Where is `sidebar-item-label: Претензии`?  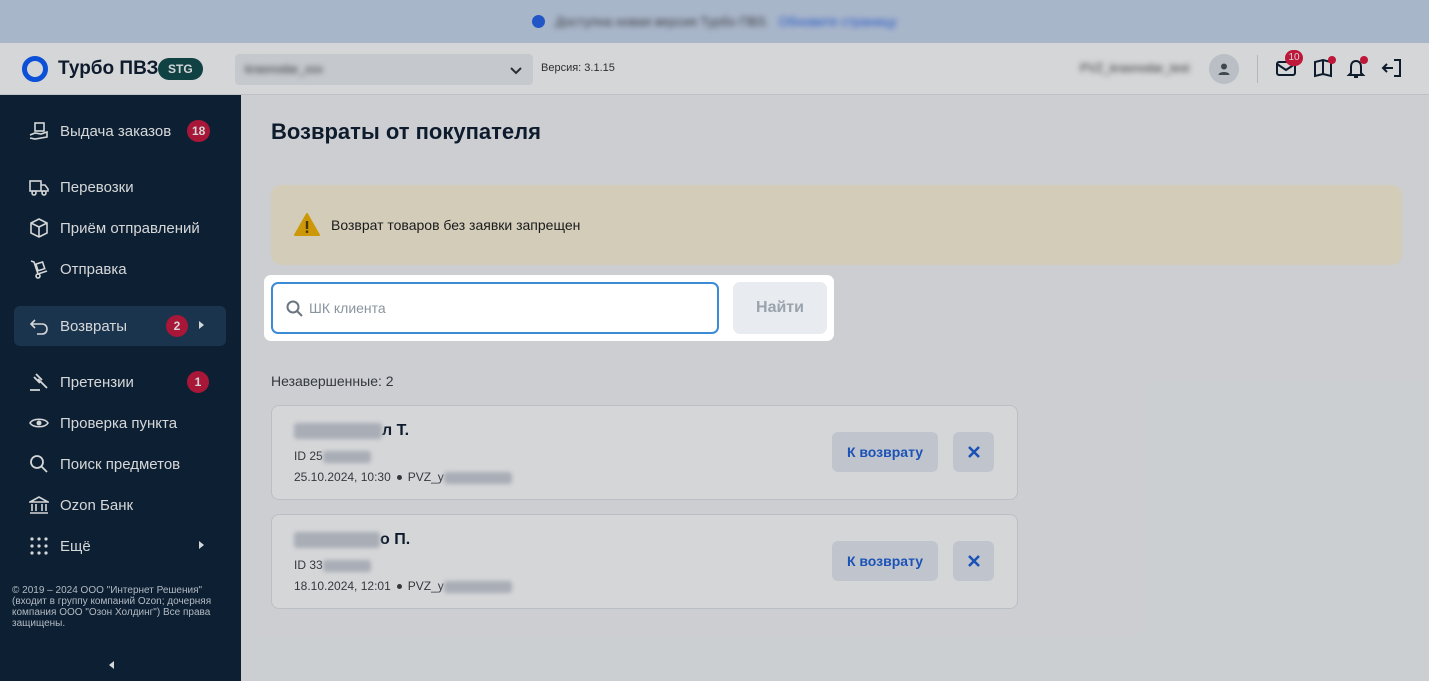 sidebar-item-label: Претензии is located at coordinates (97, 382).